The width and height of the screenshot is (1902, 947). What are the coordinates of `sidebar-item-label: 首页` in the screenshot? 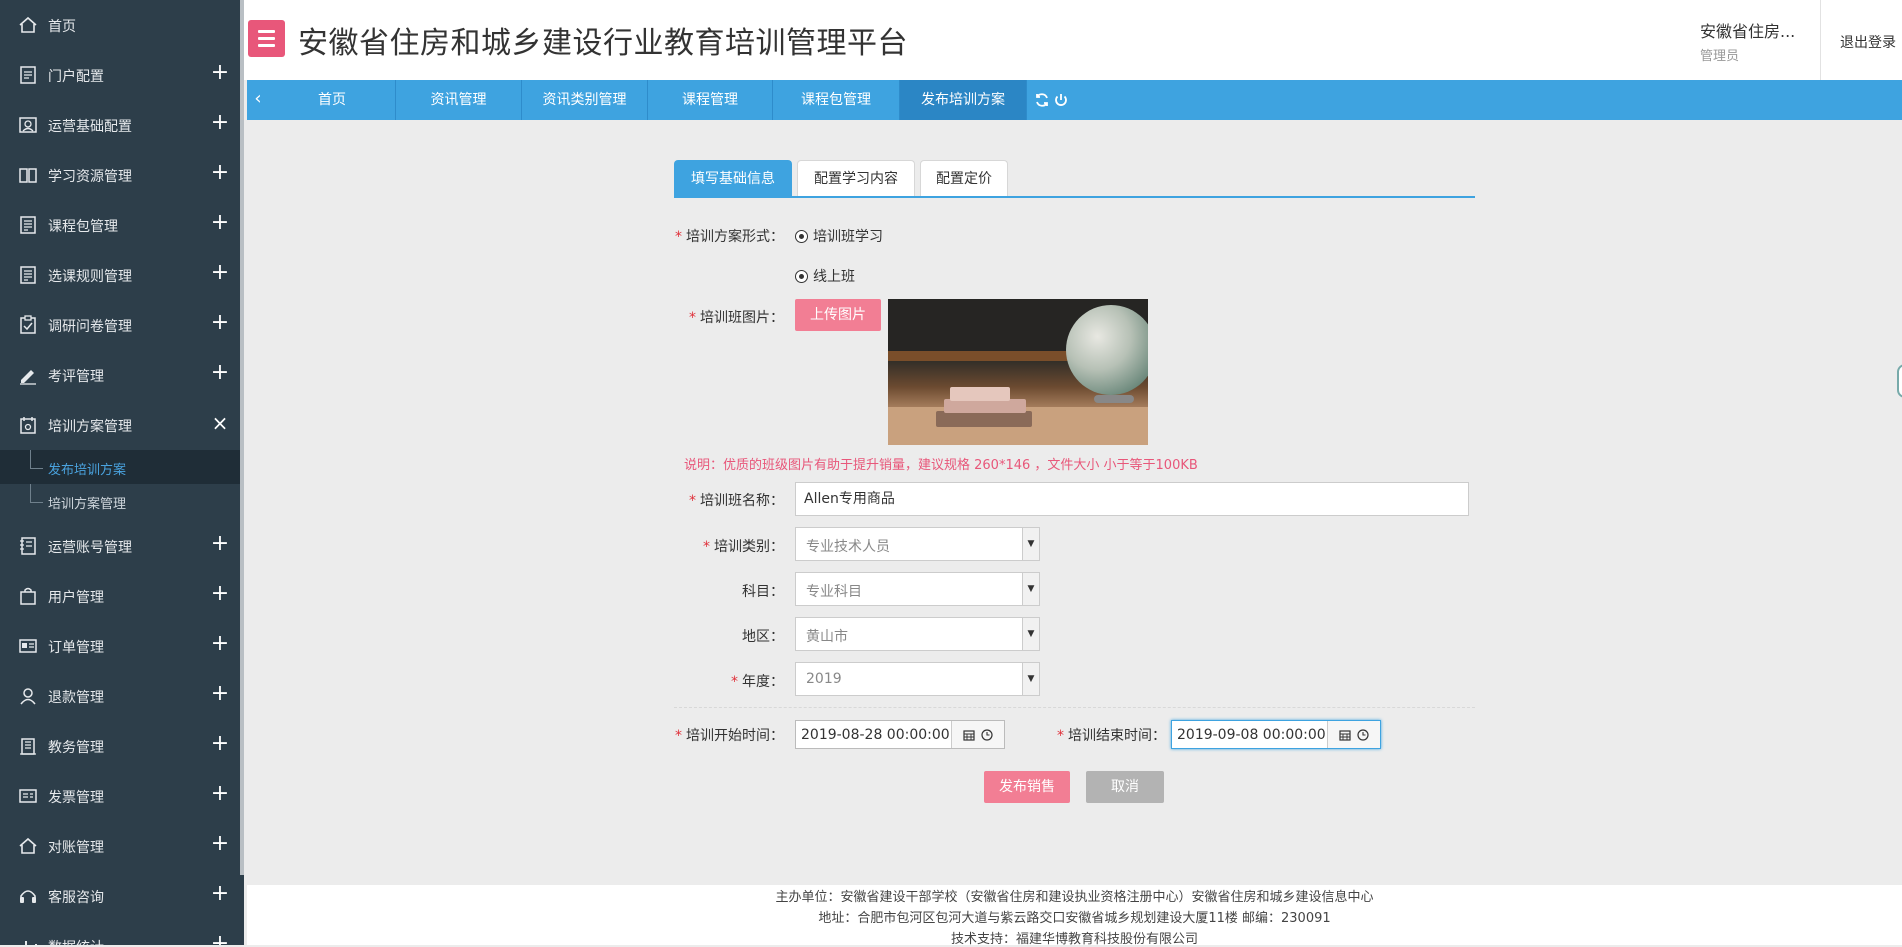 It's located at (62, 27).